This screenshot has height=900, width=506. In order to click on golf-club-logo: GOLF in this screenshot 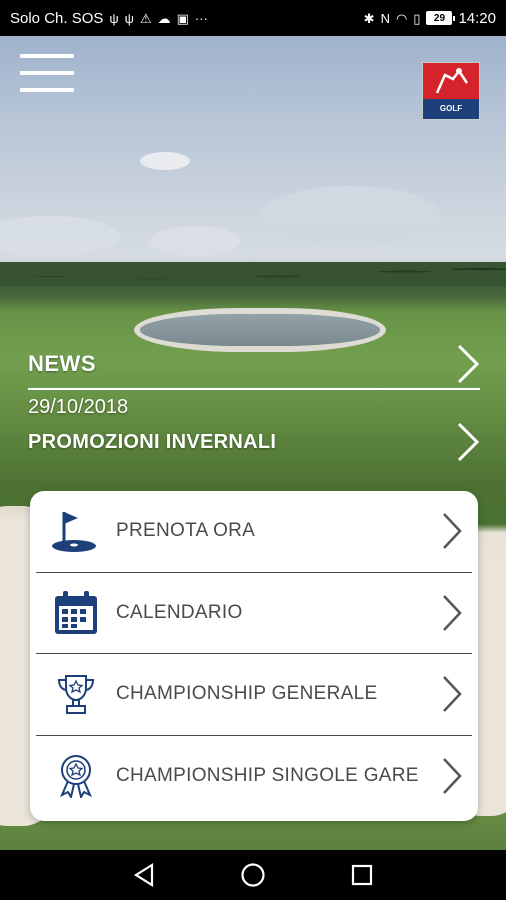, I will do `click(451, 91)`.